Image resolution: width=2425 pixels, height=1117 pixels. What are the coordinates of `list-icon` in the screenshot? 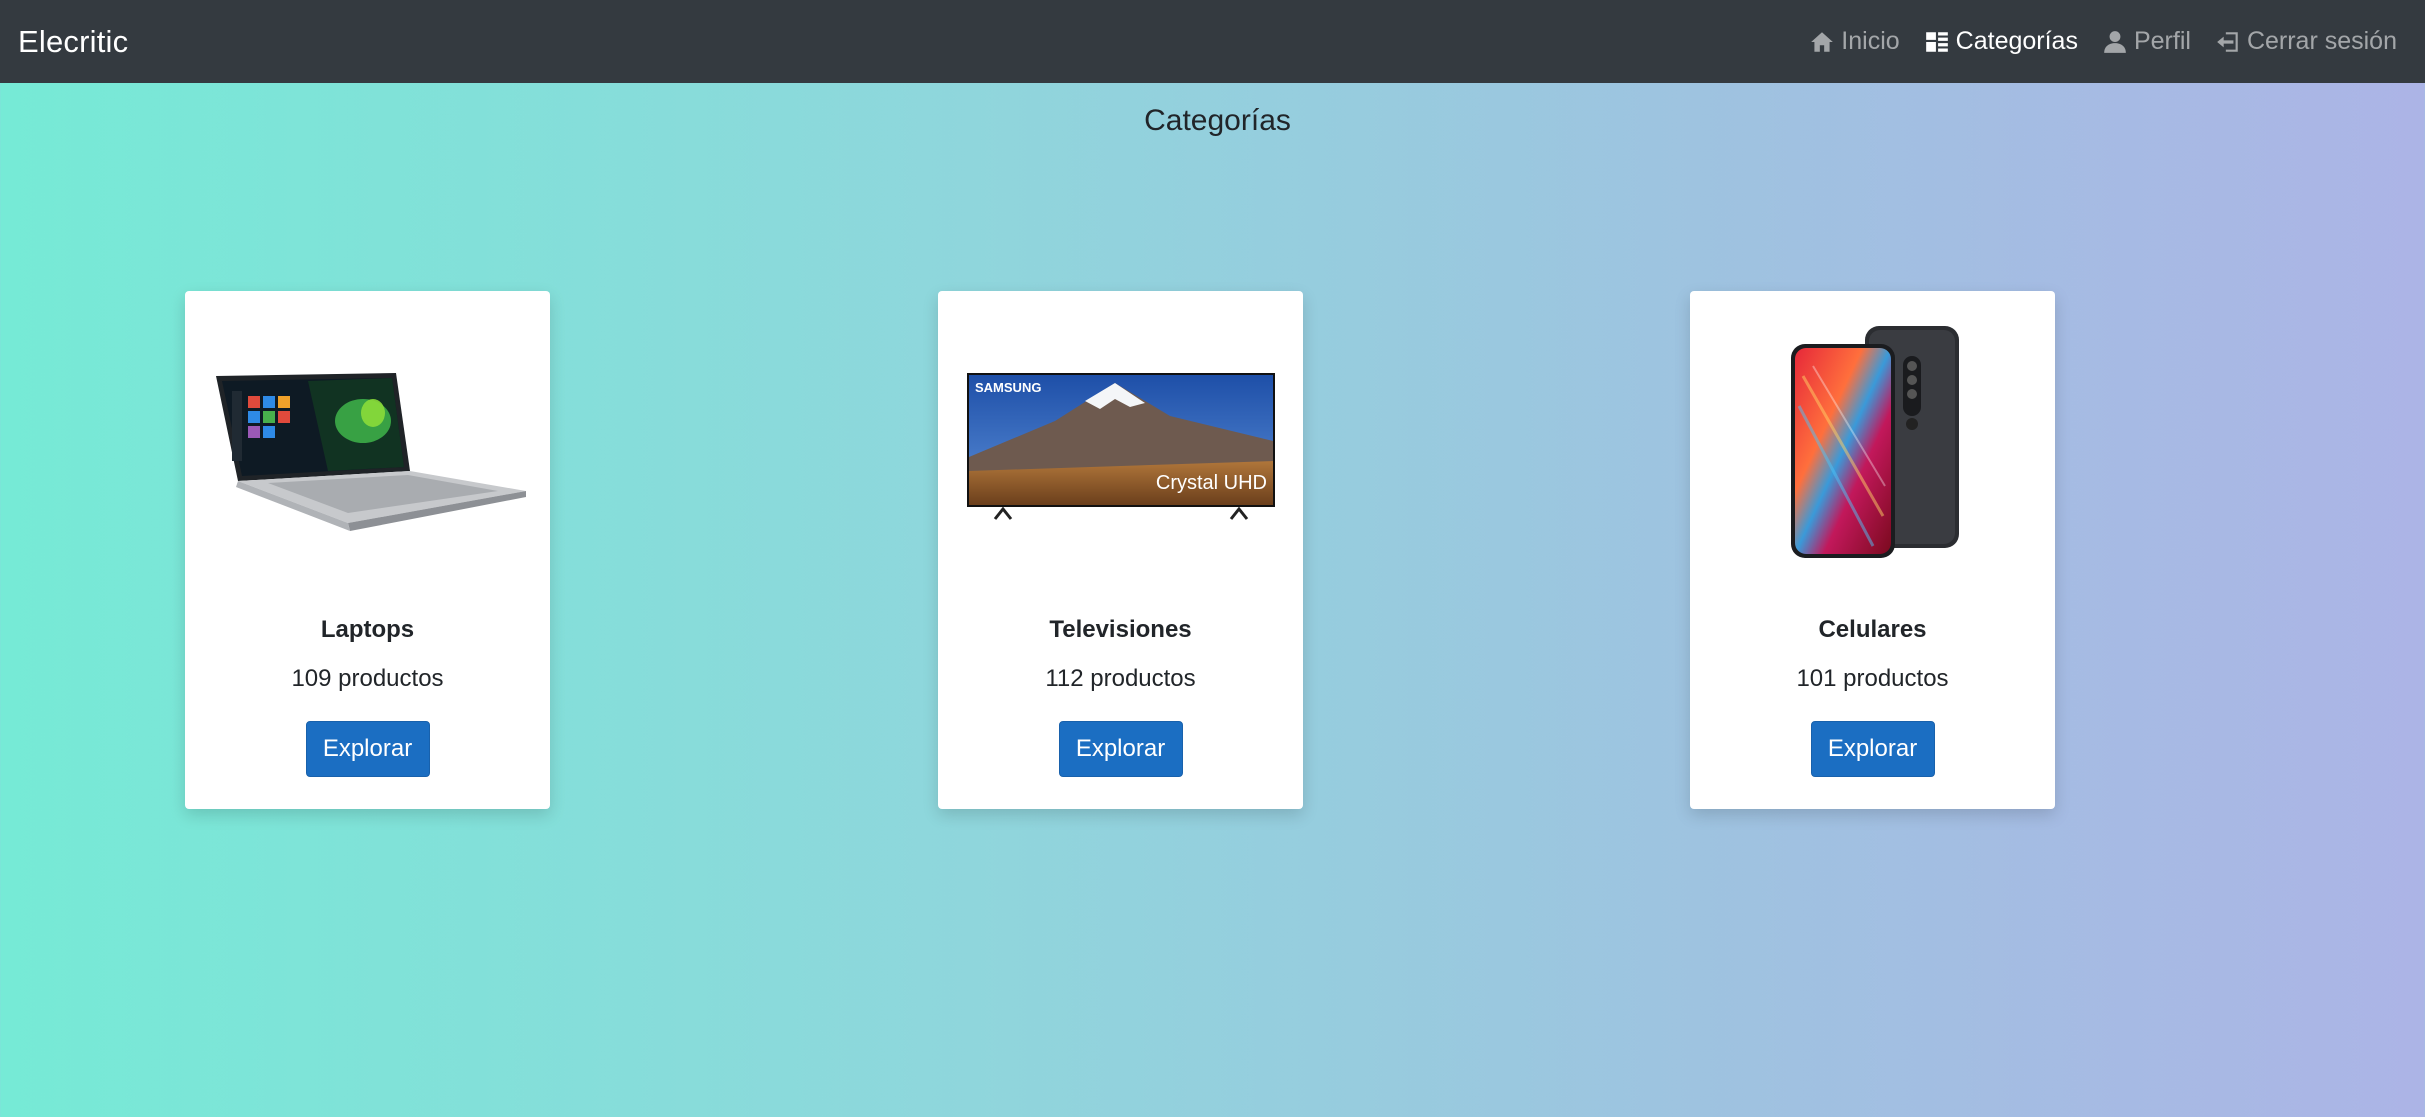 It's located at (1936, 41).